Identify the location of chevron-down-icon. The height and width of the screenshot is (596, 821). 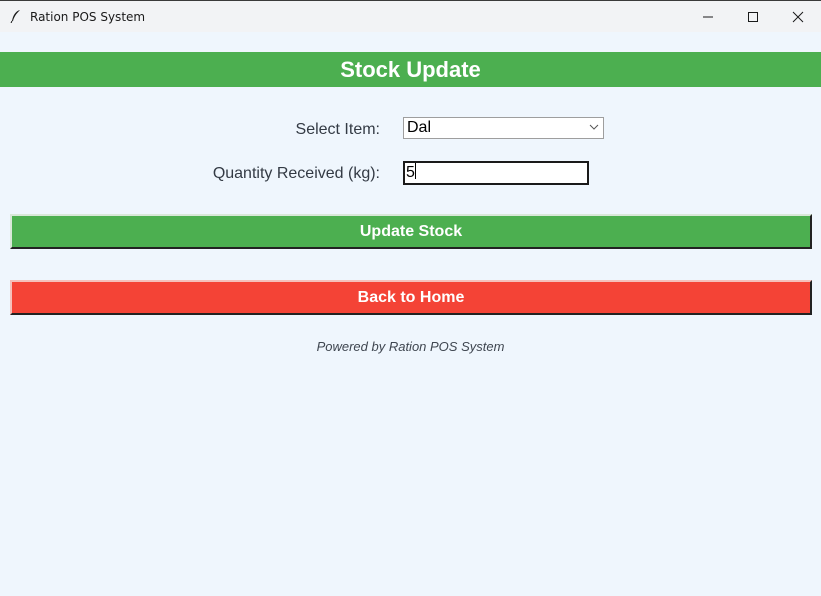
(594, 127).